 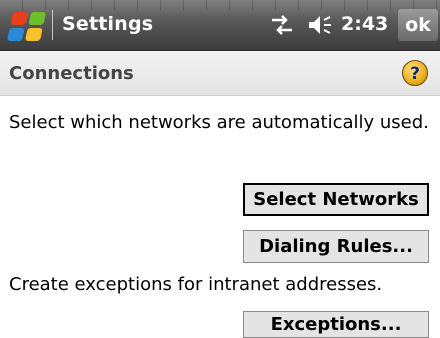 I want to click on help-question-icon: ?, so click(x=415, y=73).